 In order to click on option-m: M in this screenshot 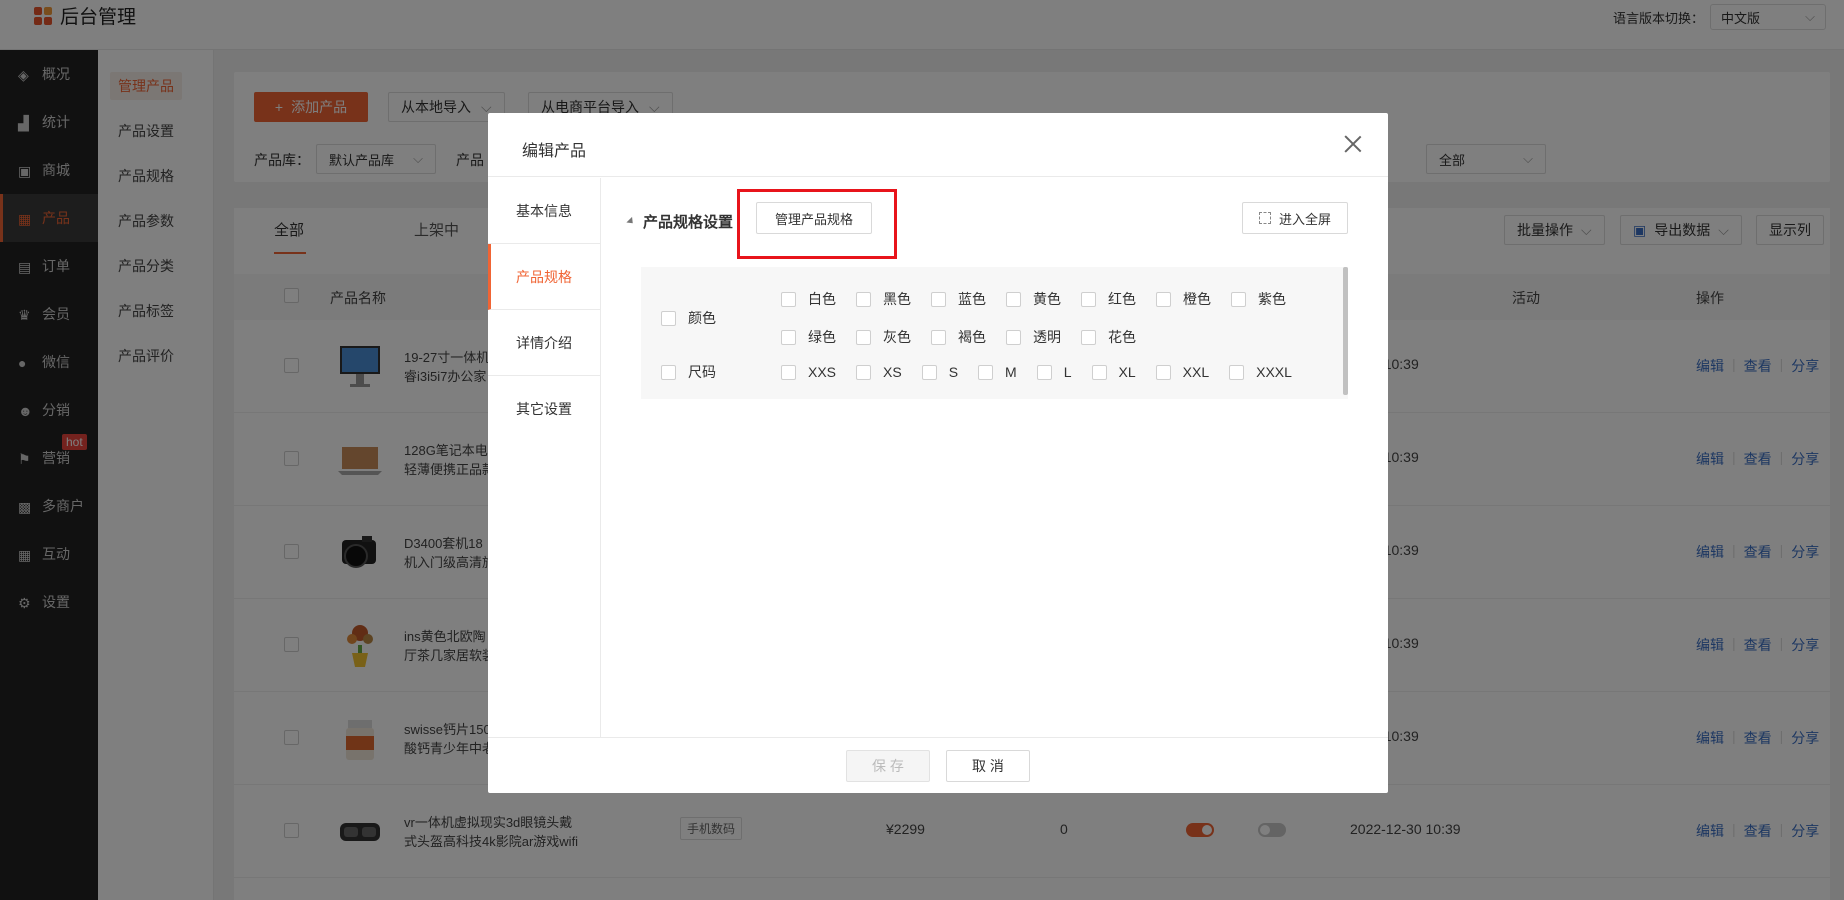, I will do `click(997, 372)`.